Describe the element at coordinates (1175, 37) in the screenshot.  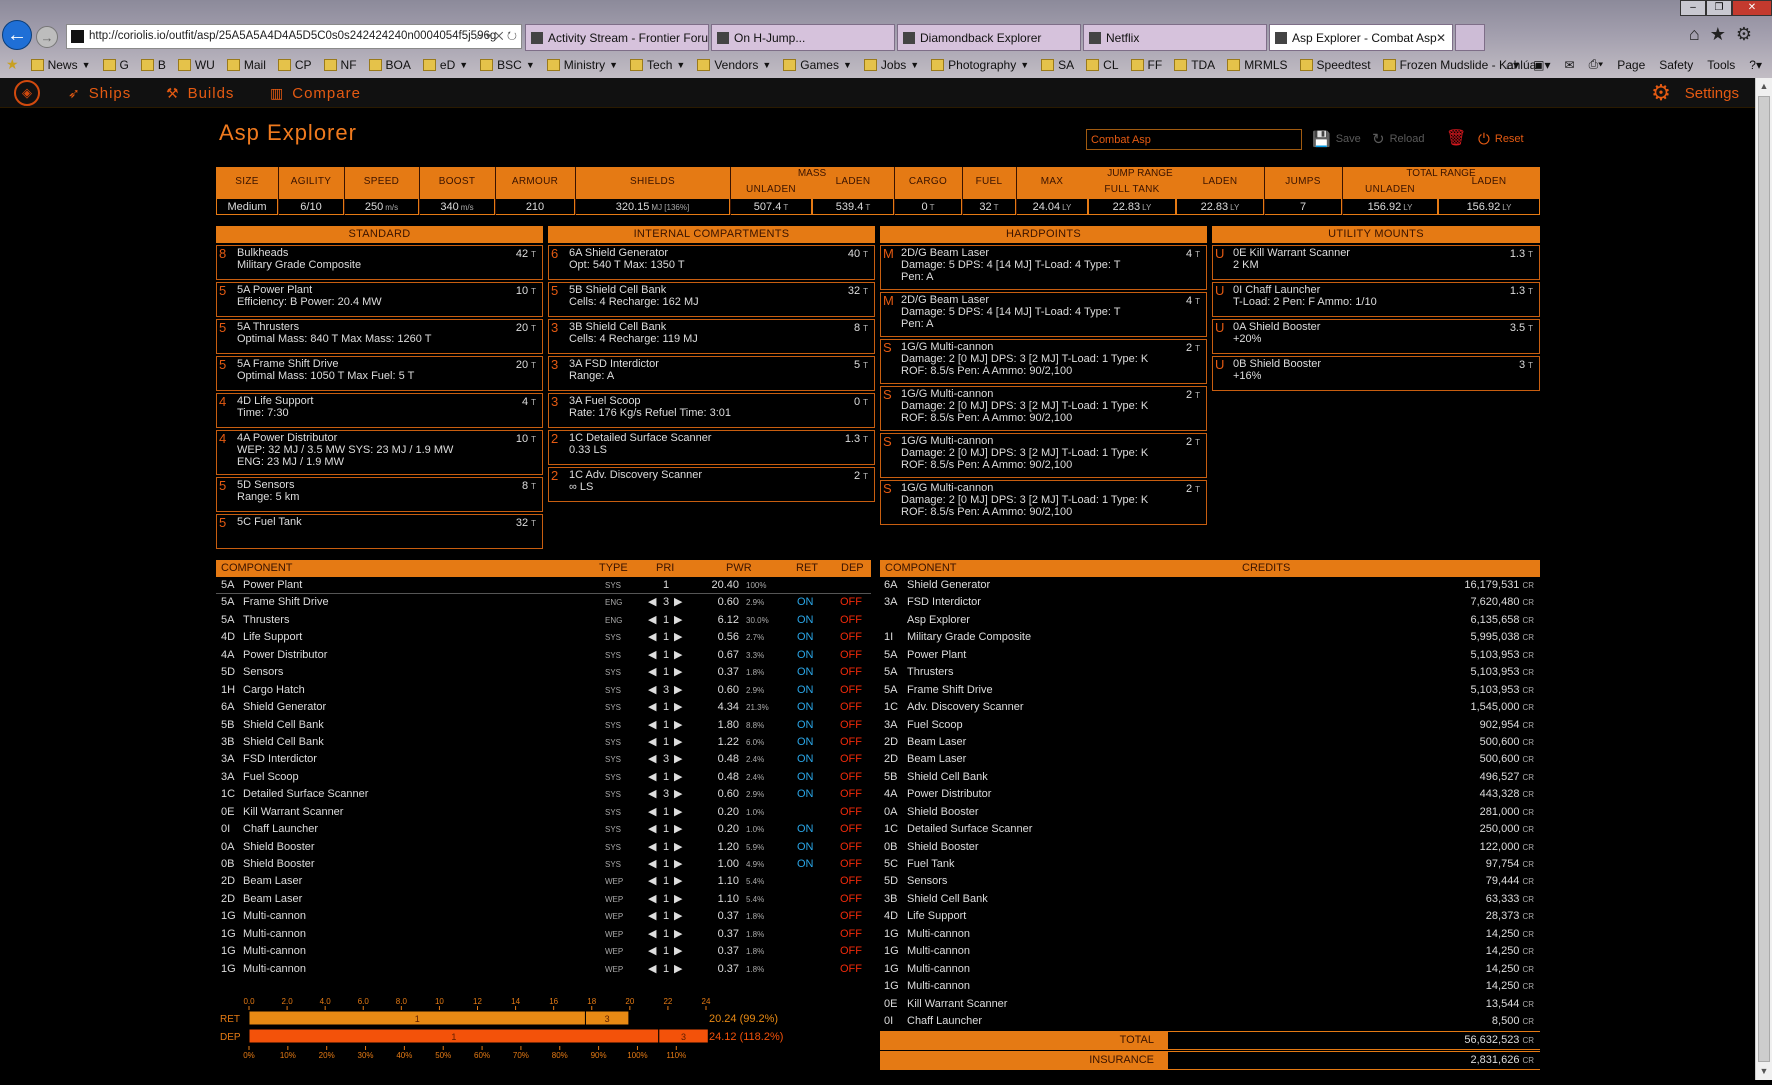
I see `browser-tab: Netflix` at that location.